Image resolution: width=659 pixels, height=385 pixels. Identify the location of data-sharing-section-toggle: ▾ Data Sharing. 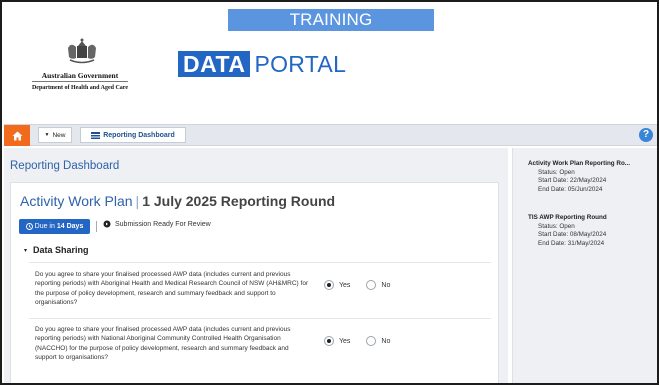
(56, 250).